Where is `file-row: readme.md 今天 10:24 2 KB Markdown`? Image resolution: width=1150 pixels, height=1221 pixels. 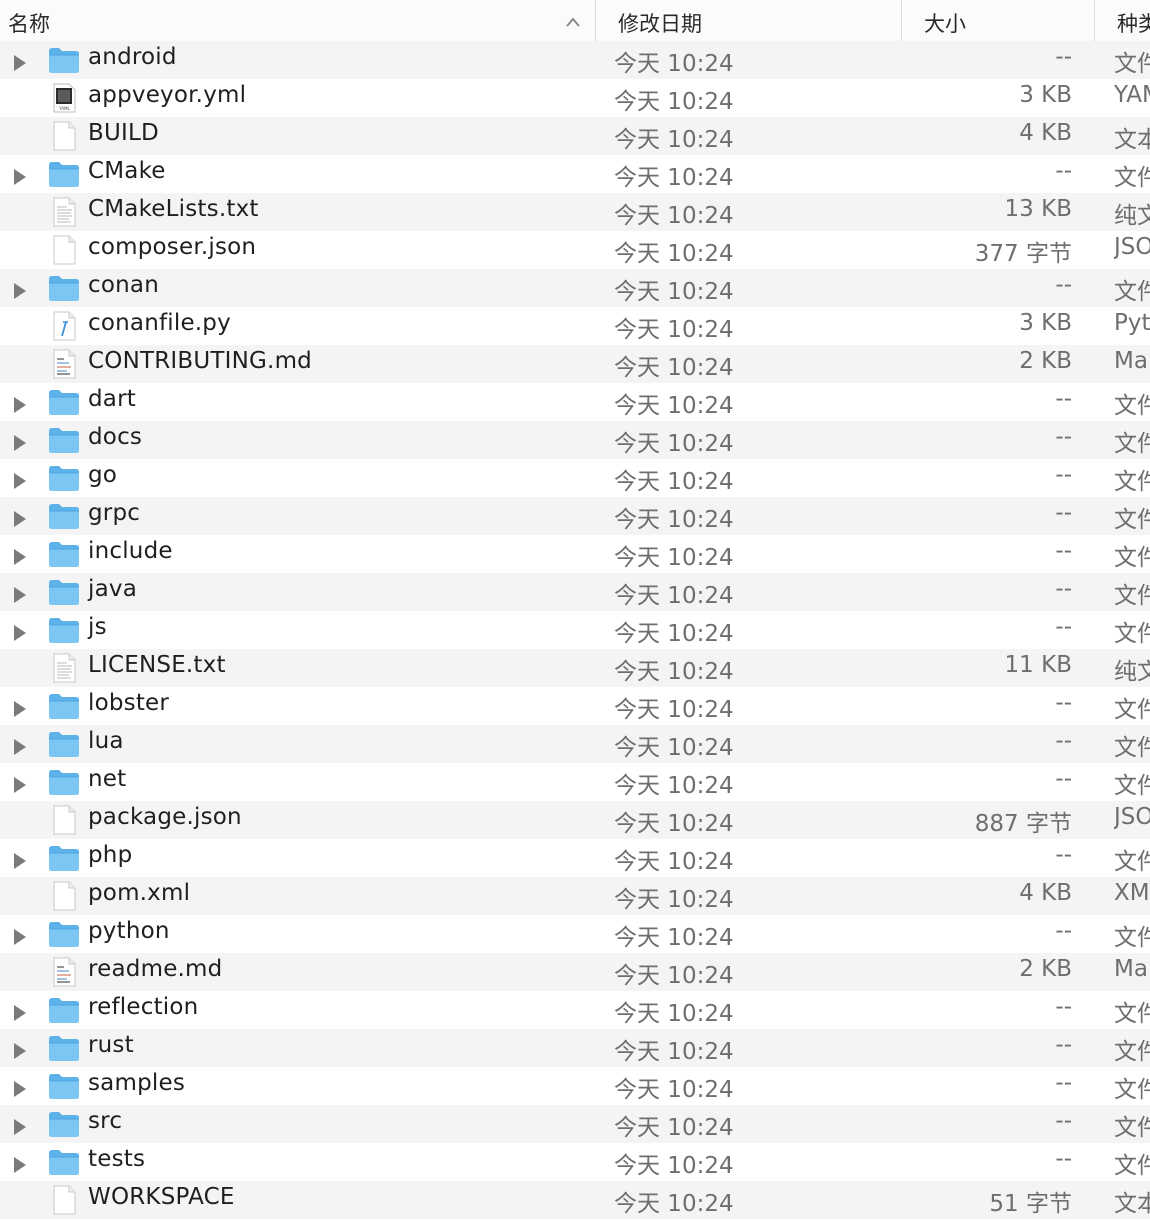
file-row: readme.md 今天 10:24 2 KB Markdown is located at coordinates (575, 972).